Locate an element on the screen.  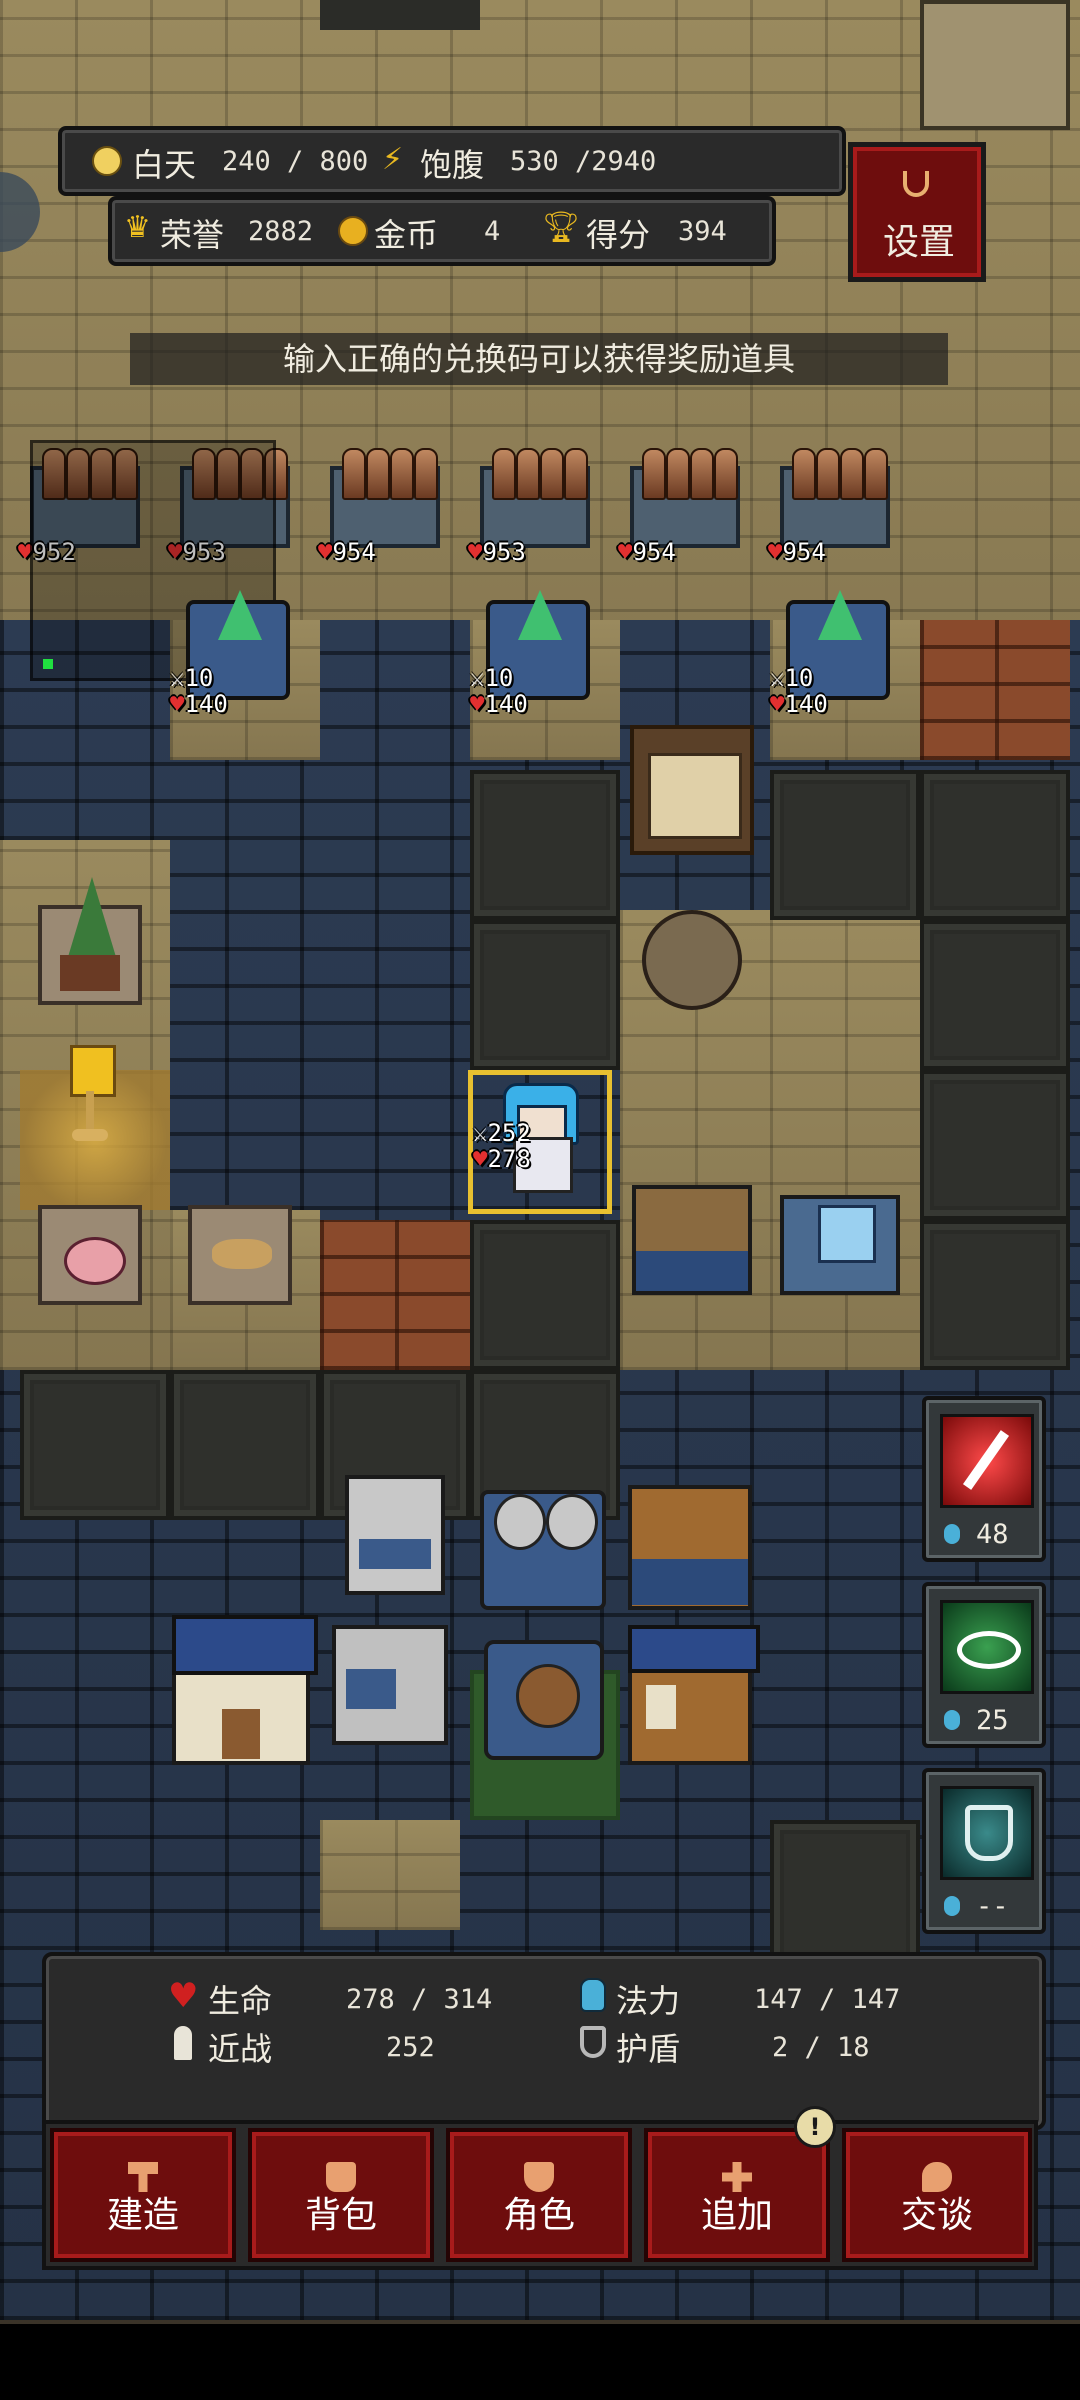
eye-shape is located at coordinates (989, 1650).